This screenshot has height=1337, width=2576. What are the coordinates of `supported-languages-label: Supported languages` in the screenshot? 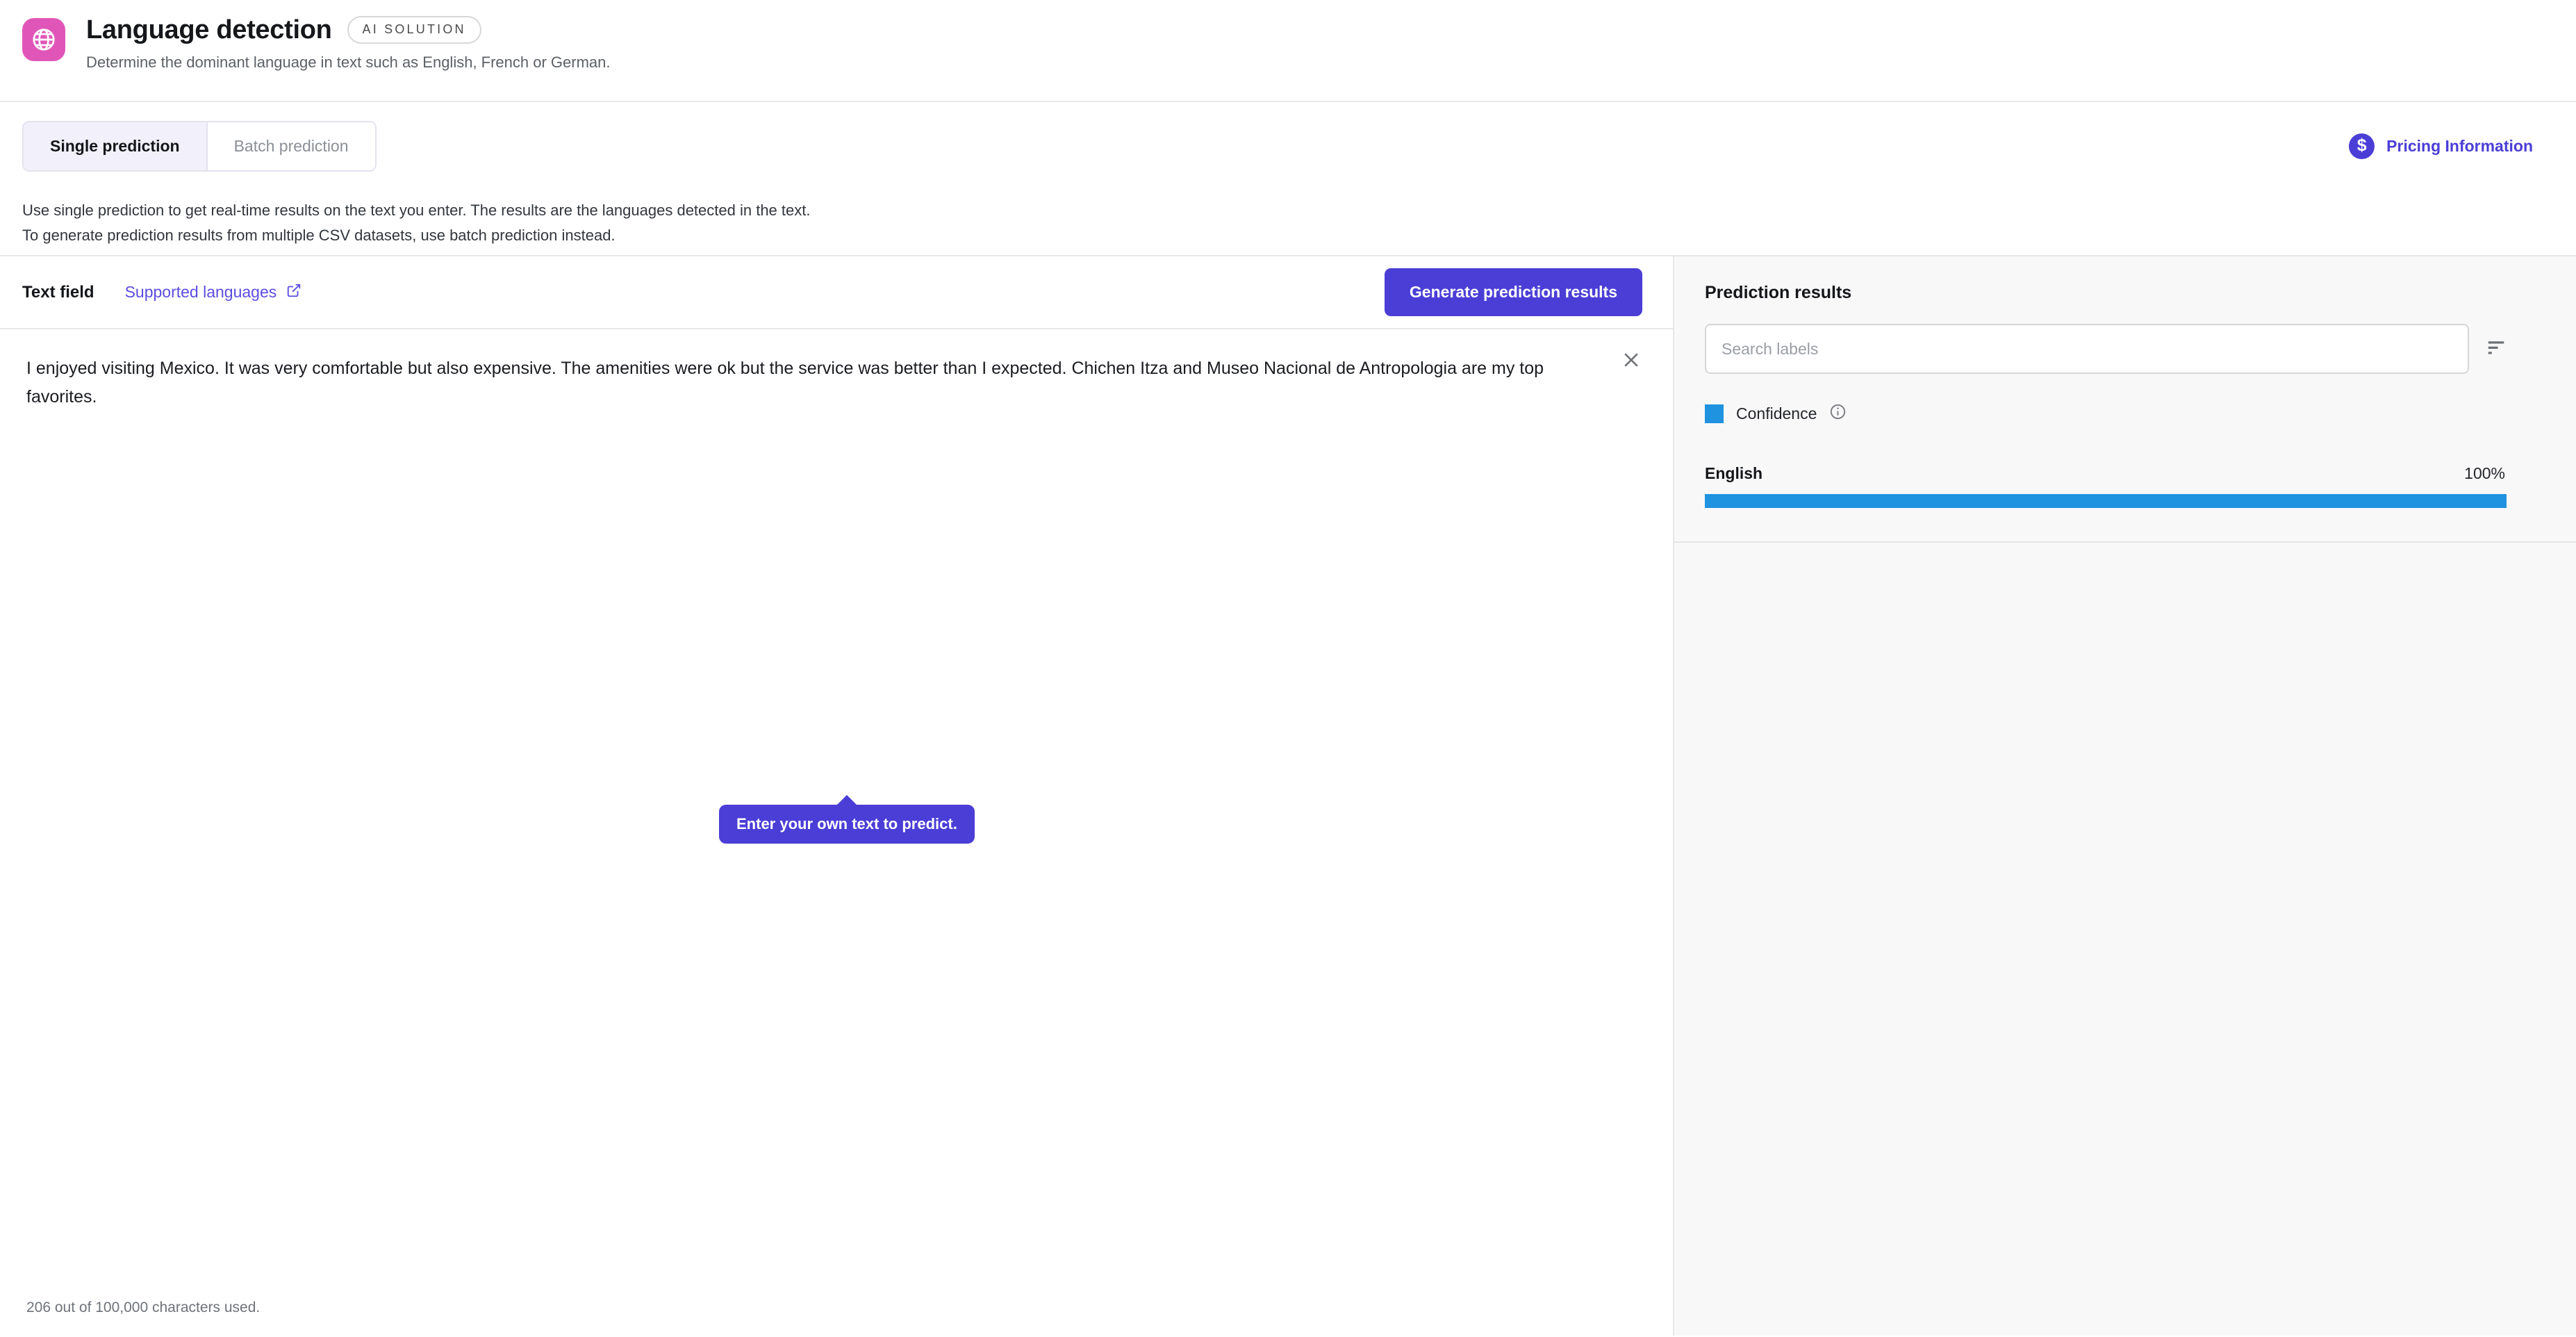 It's located at (200, 292).